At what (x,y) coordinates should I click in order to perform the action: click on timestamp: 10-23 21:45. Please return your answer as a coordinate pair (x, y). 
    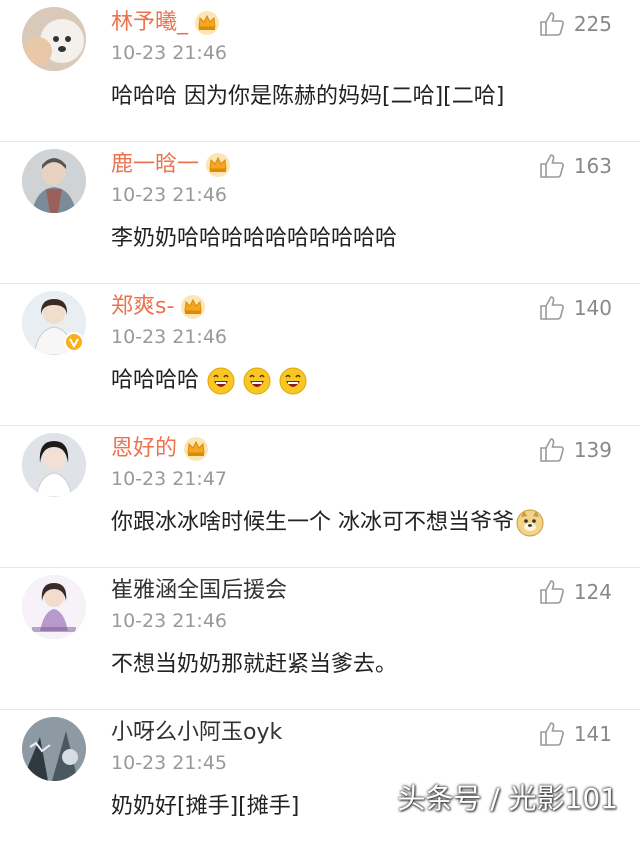
    Looking at the image, I should click on (169, 763).